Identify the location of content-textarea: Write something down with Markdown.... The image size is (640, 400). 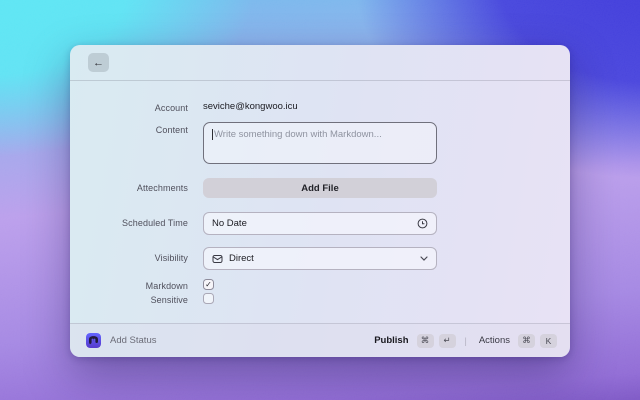
(320, 143).